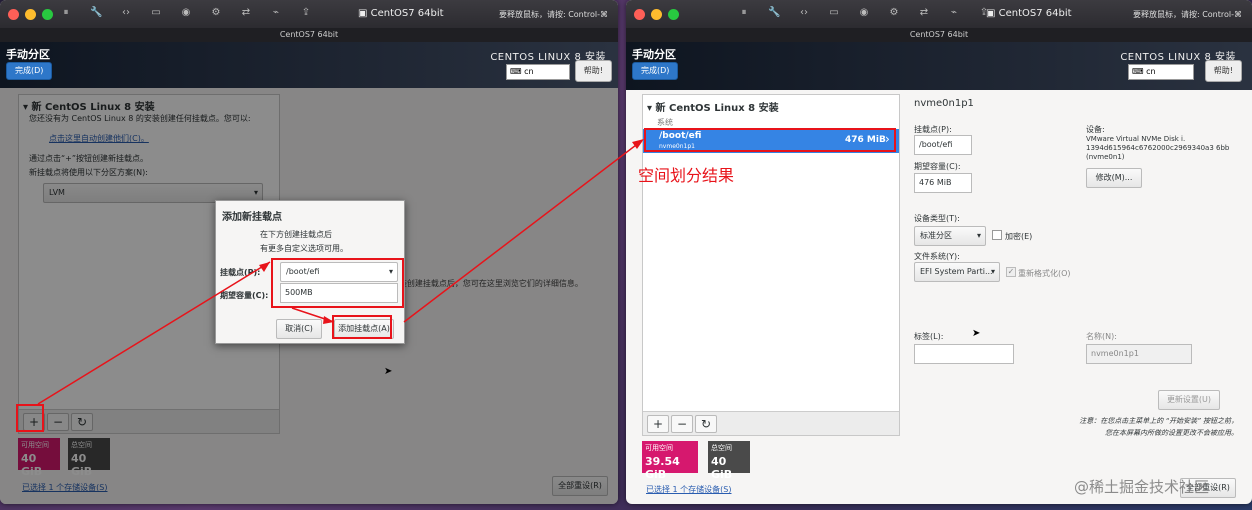 The width and height of the screenshot is (1252, 510). Describe the element at coordinates (154, 333) in the screenshot. I see `arrow-plus-to-dialog` at that location.